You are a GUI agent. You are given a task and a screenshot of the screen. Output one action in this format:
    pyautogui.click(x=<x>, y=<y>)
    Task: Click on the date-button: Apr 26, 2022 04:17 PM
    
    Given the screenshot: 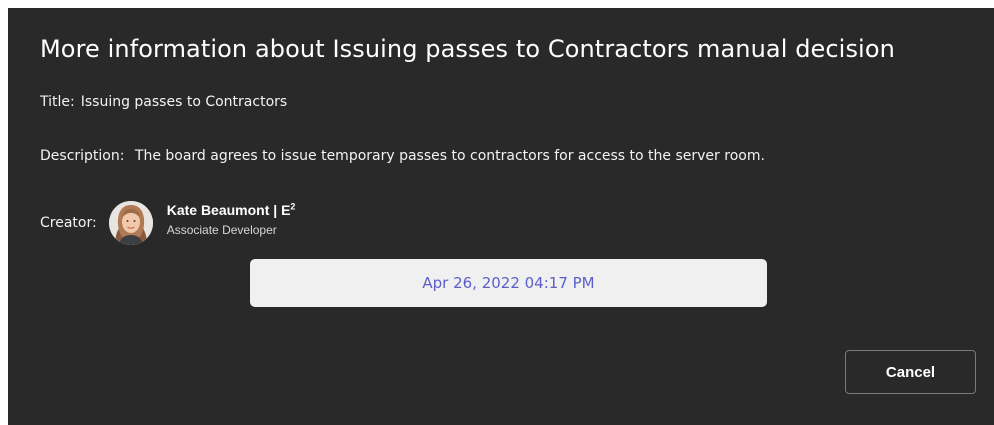 What is the action you would take?
    pyautogui.click(x=508, y=283)
    